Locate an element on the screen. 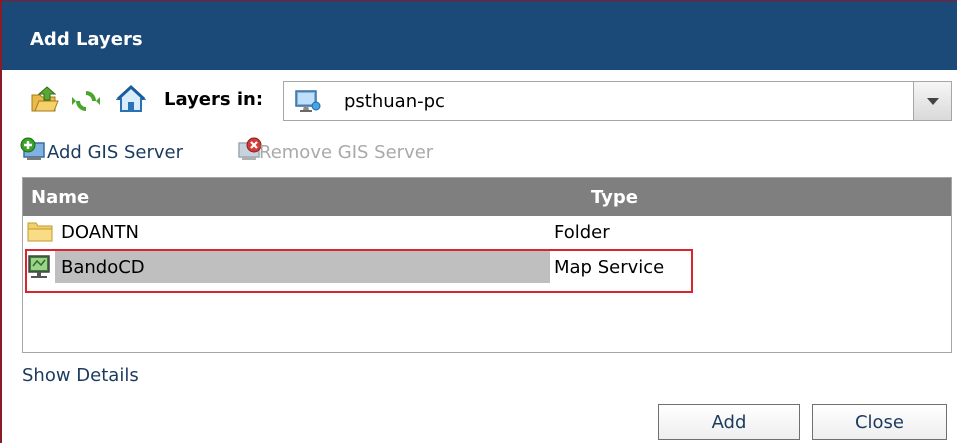 This screenshot has width=957, height=443. location-dropdown-button is located at coordinates (932, 101).